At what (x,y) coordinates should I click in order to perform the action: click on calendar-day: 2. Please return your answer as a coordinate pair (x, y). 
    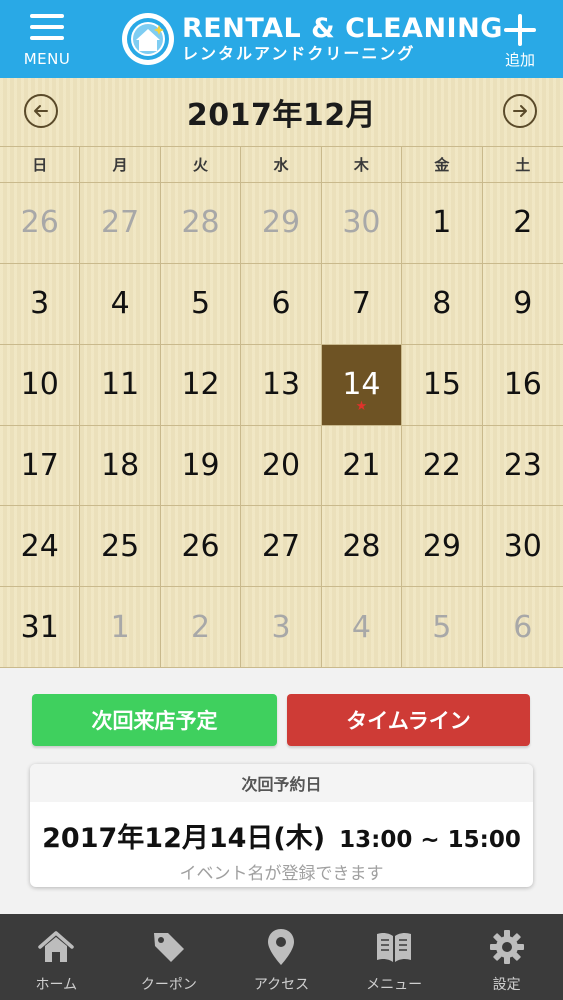
    Looking at the image, I should click on (522, 223).